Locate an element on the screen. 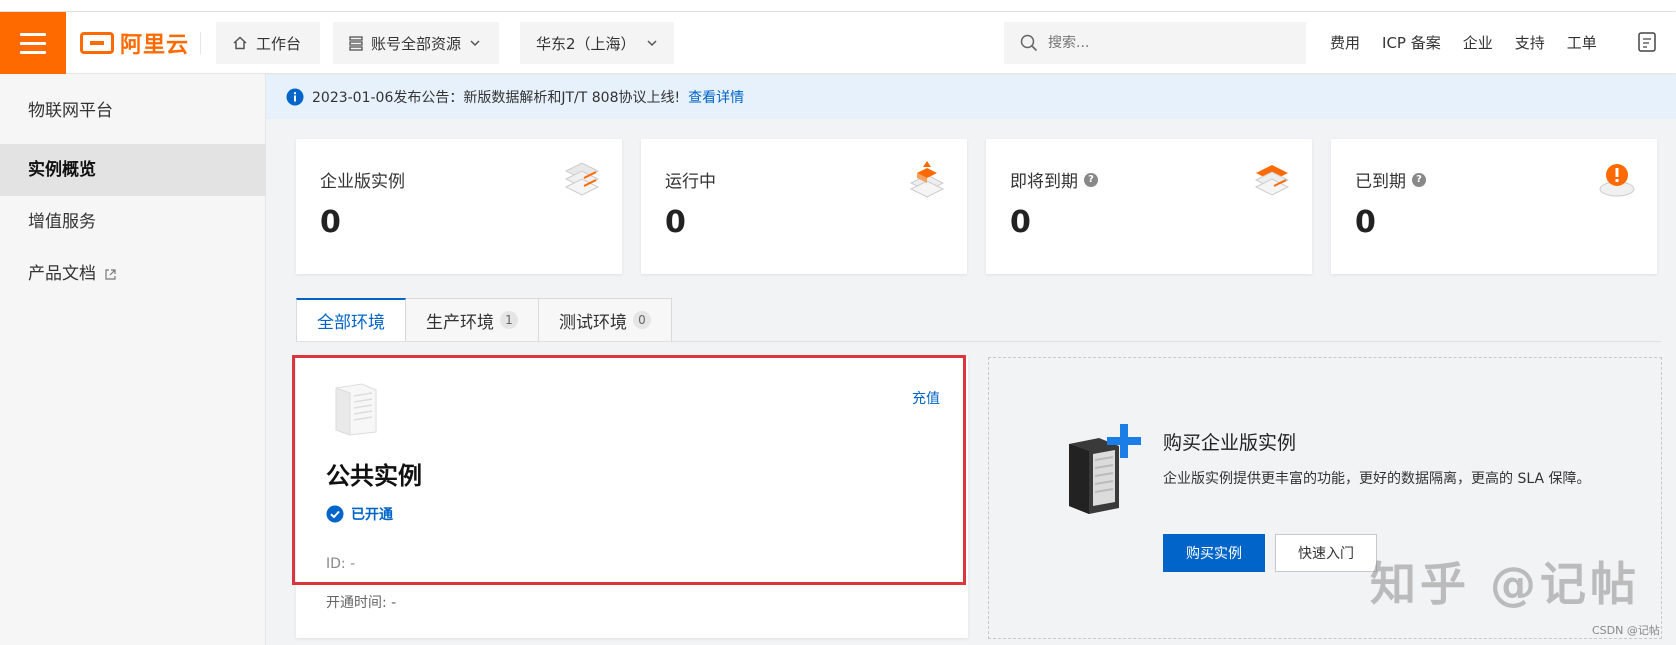 This screenshot has height=645, width=1676. stack-icon is located at coordinates (356, 43).